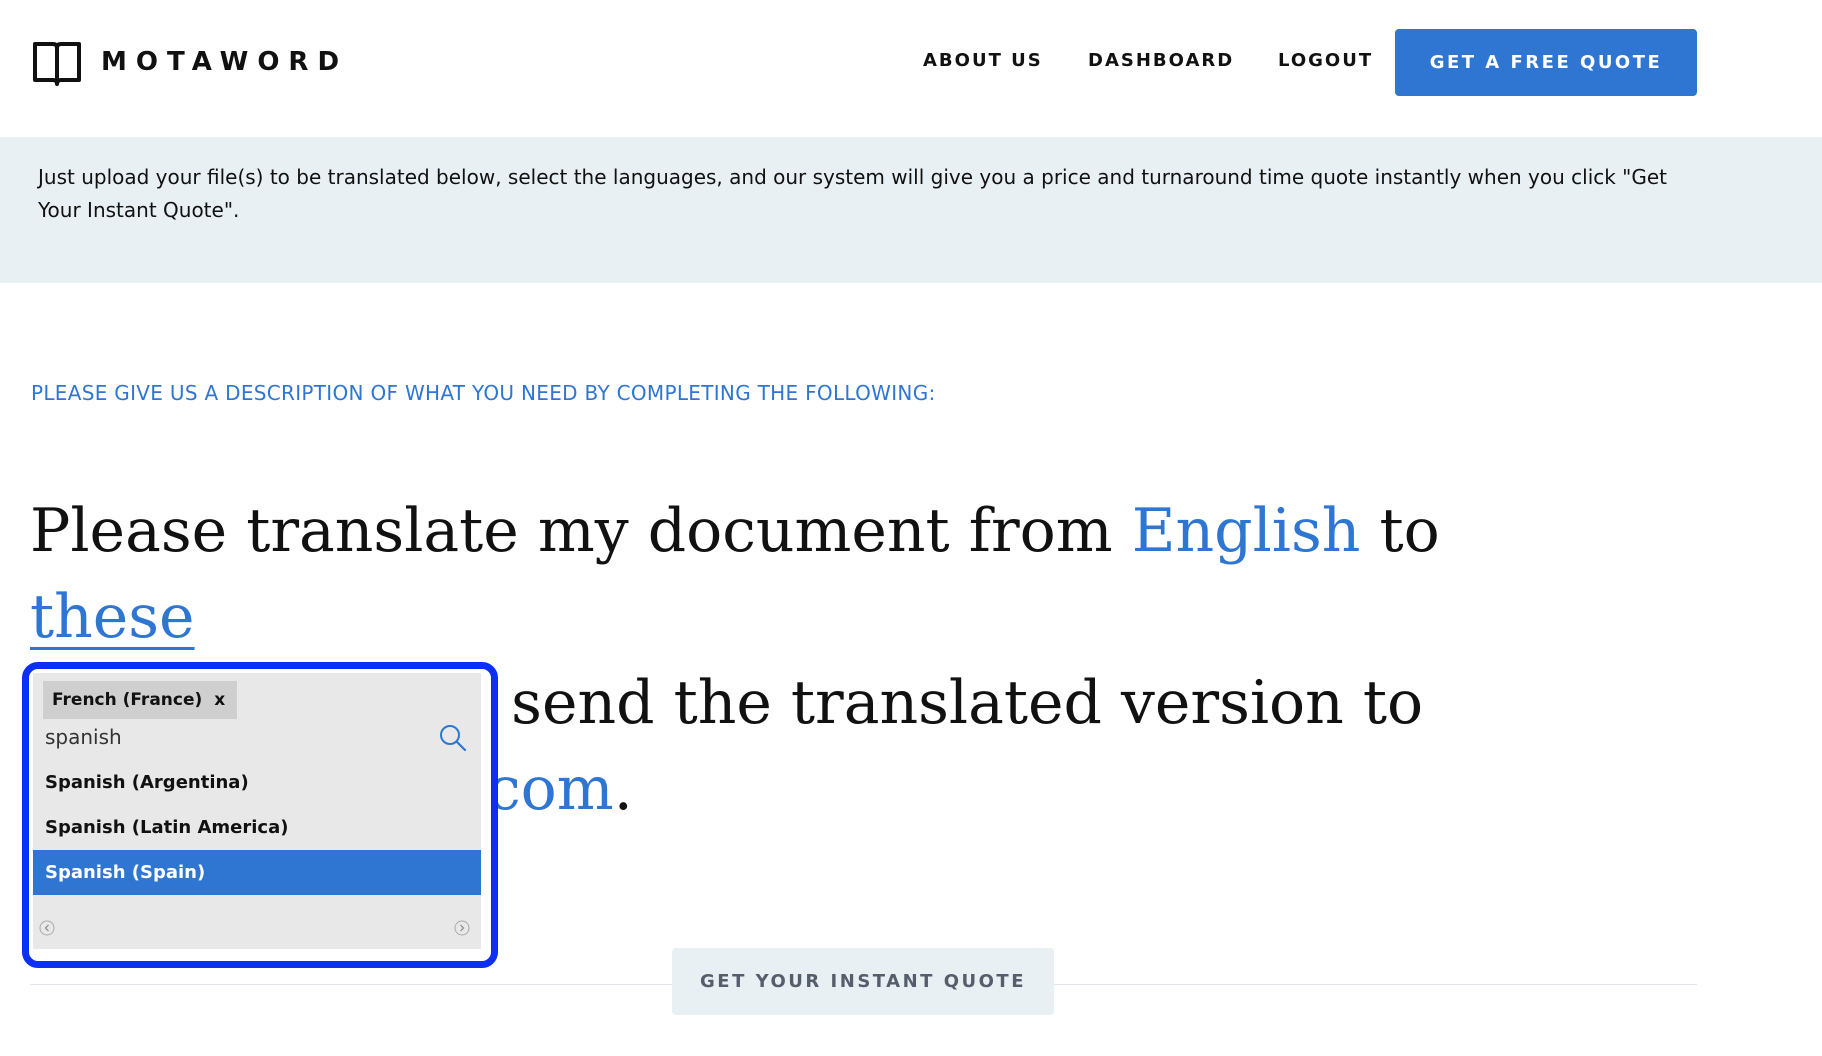 The image size is (1822, 1056). What do you see at coordinates (257, 872) in the screenshot?
I see `language-option-highlighted: Spanish (Spain)` at bounding box center [257, 872].